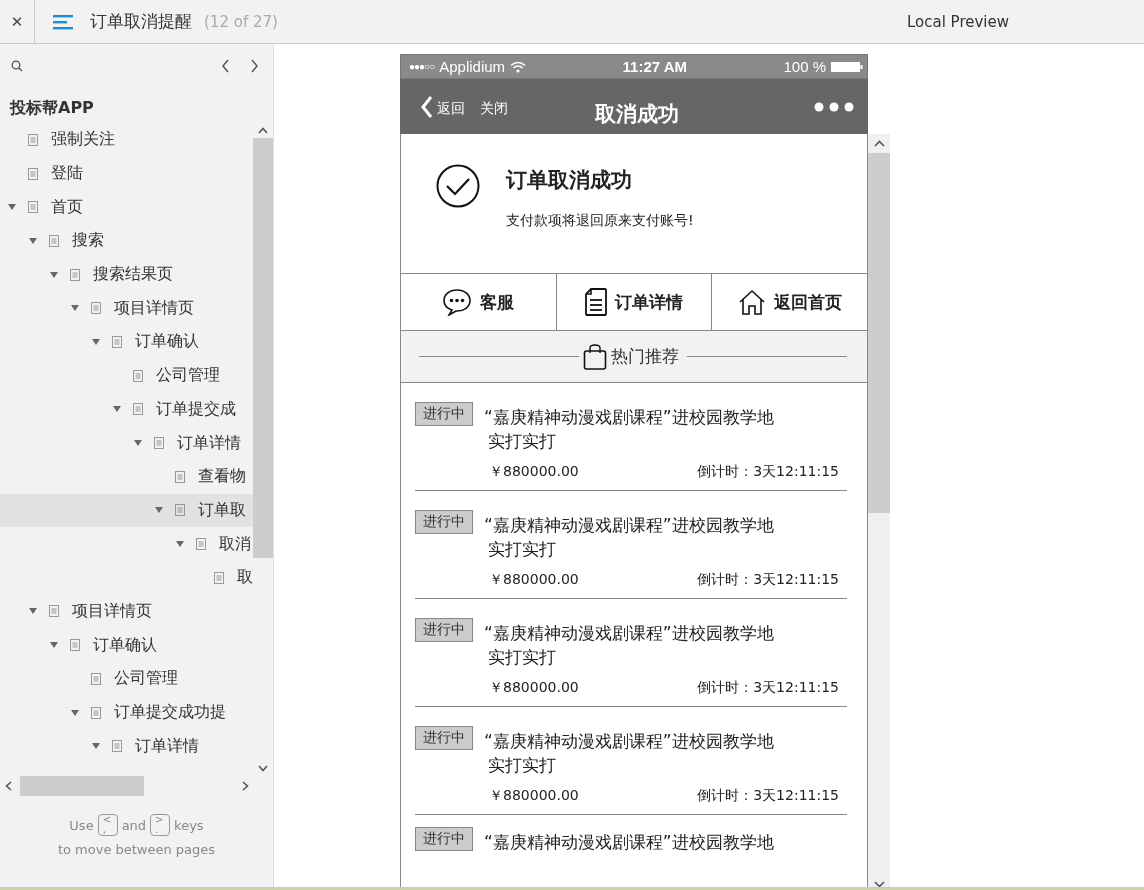  What do you see at coordinates (600, 221) in the screenshot?
I see `success-message: 支付款项将退回原来支付账号!` at bounding box center [600, 221].